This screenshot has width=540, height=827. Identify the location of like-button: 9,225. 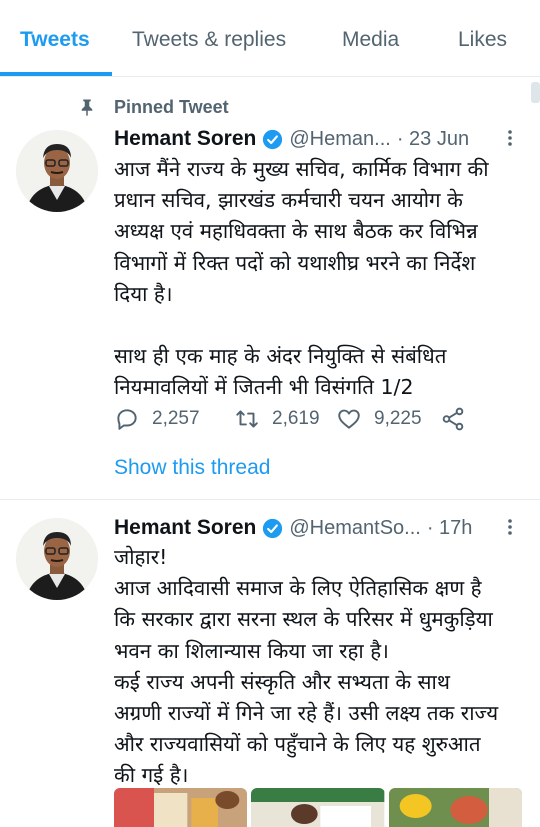
(388, 419).